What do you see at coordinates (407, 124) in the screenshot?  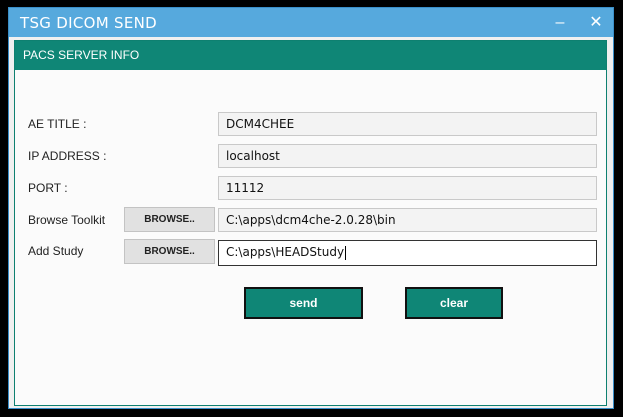 I see `ae-title-field: DCM4CHEE` at bounding box center [407, 124].